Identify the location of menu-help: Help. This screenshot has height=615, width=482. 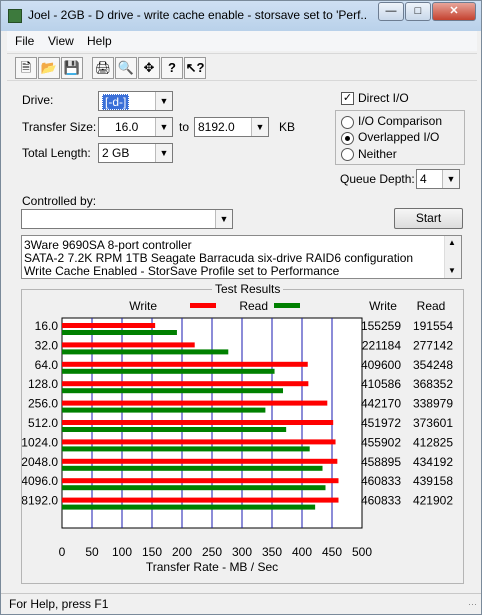
(99, 41).